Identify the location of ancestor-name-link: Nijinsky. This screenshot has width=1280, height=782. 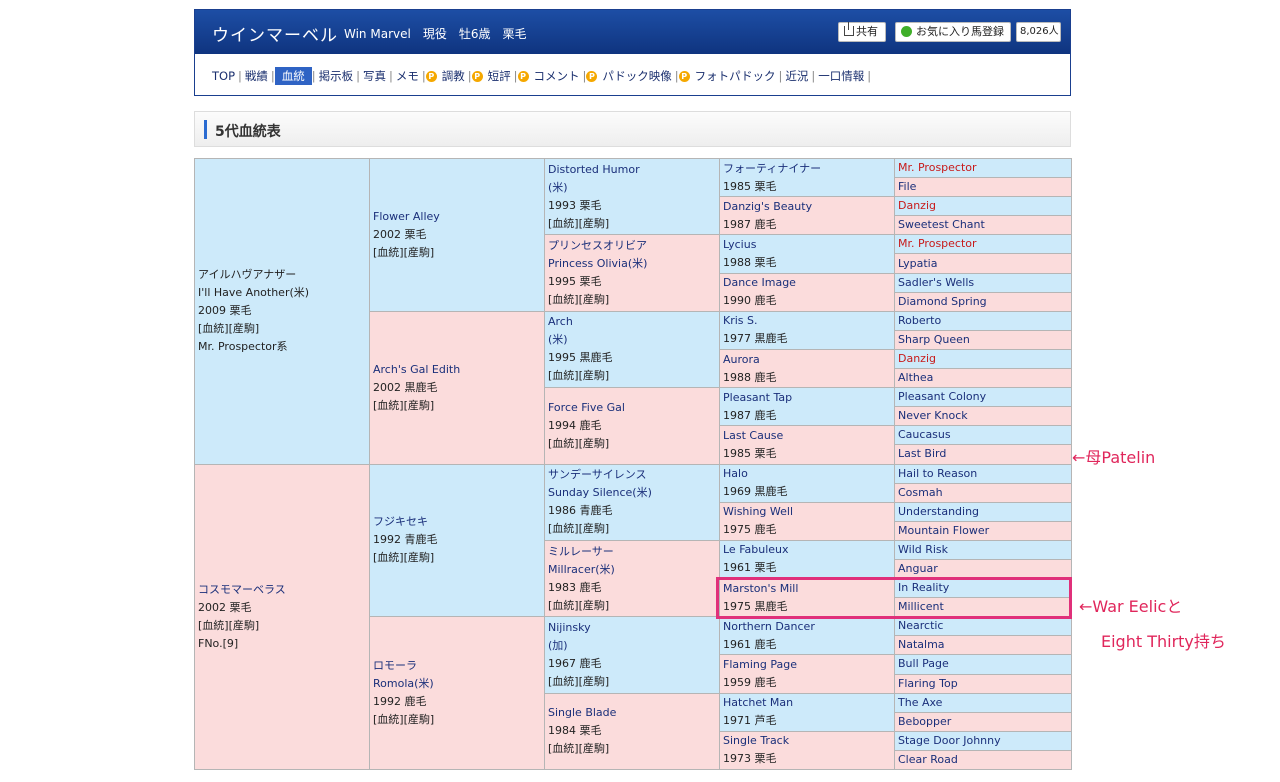
(632, 628).